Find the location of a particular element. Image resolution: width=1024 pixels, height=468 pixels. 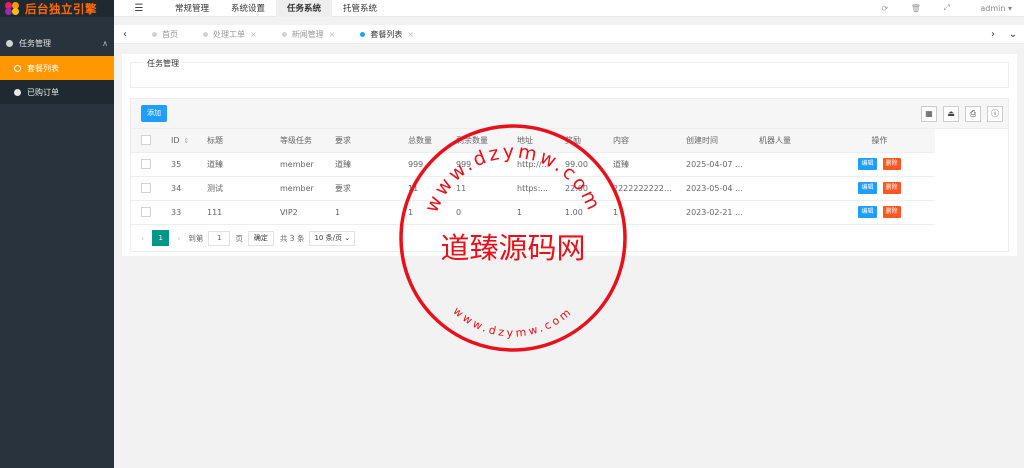

table-tool-icons: ▦ ⏏ ⎙ ⓘ is located at coordinates (959, 113).